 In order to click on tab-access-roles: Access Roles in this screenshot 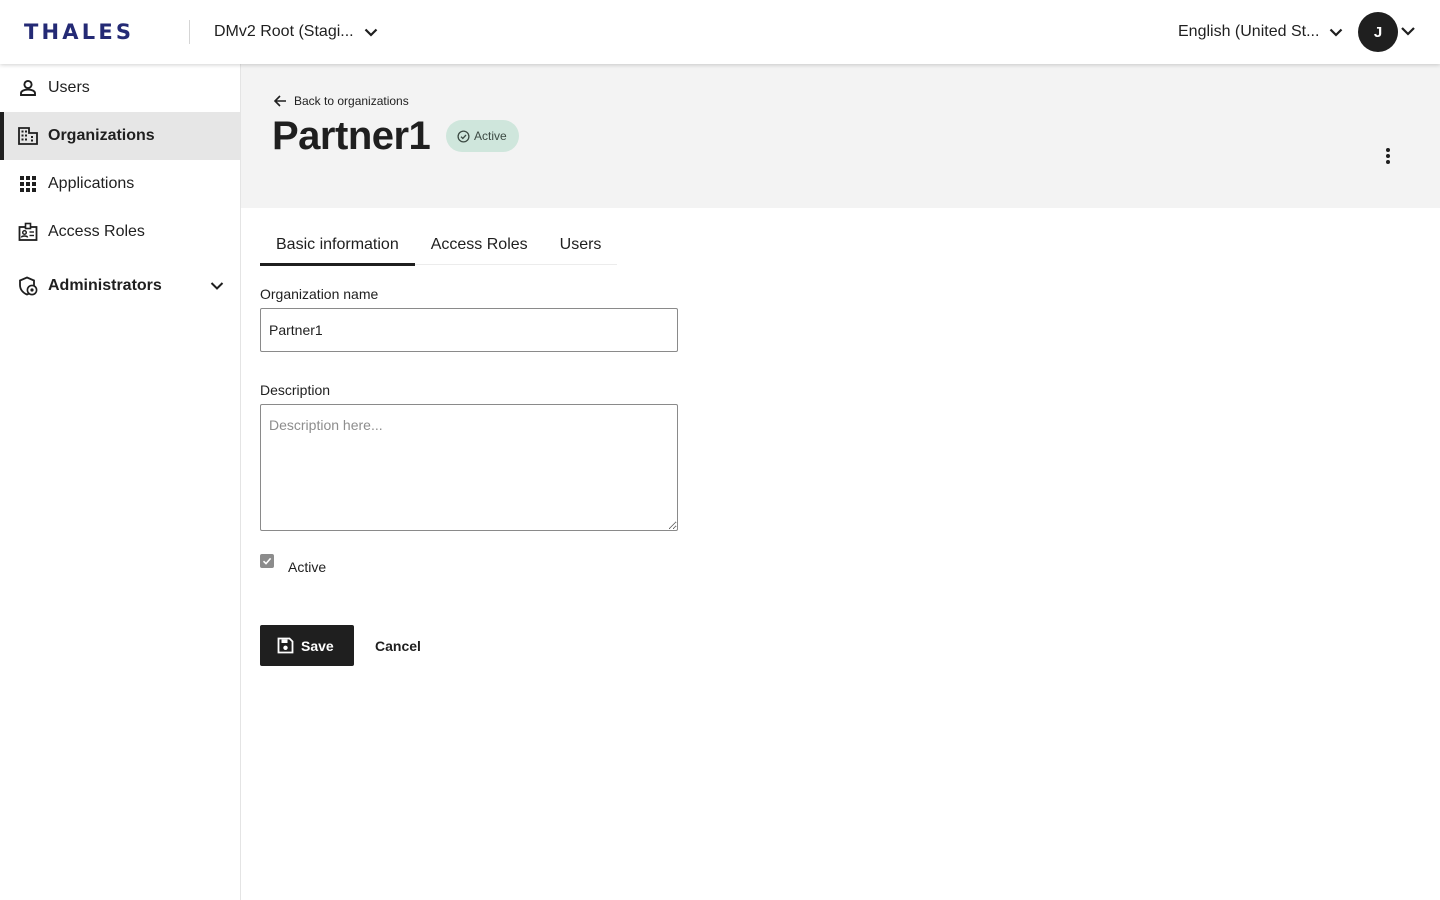, I will do `click(479, 244)`.